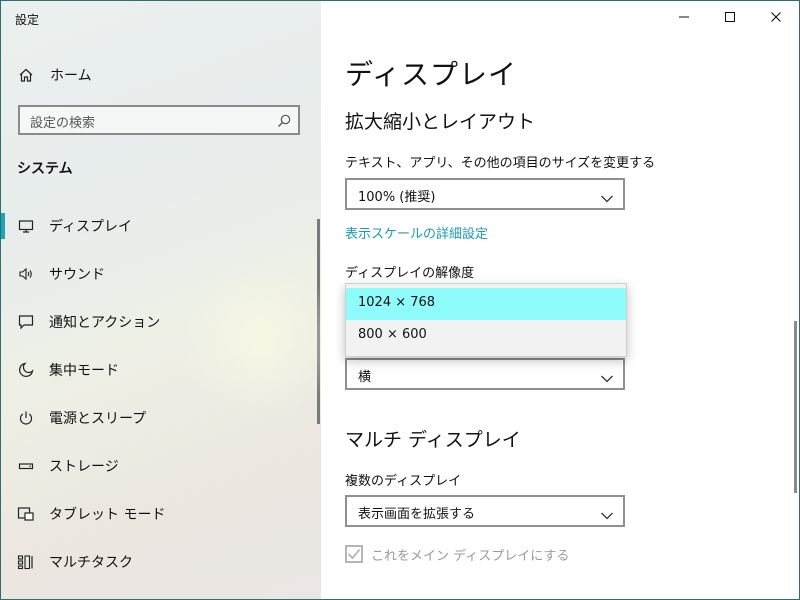  I want to click on search-input: 設定の検索, so click(159, 120).